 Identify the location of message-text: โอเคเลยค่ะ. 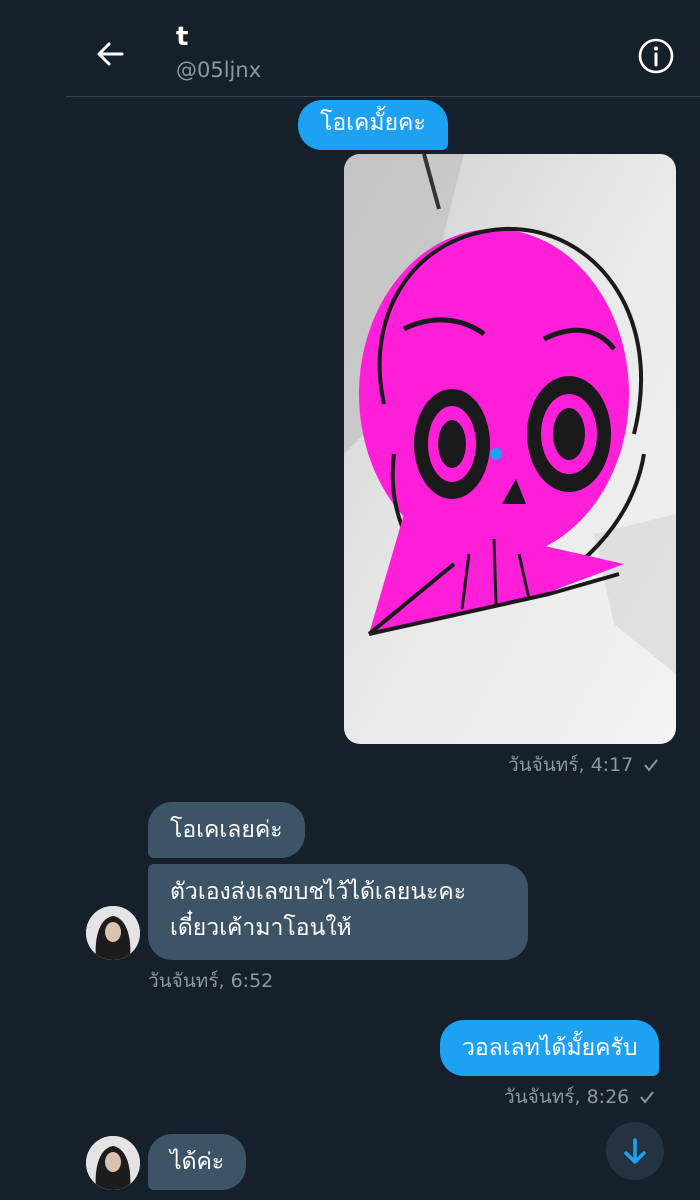
(226, 830).